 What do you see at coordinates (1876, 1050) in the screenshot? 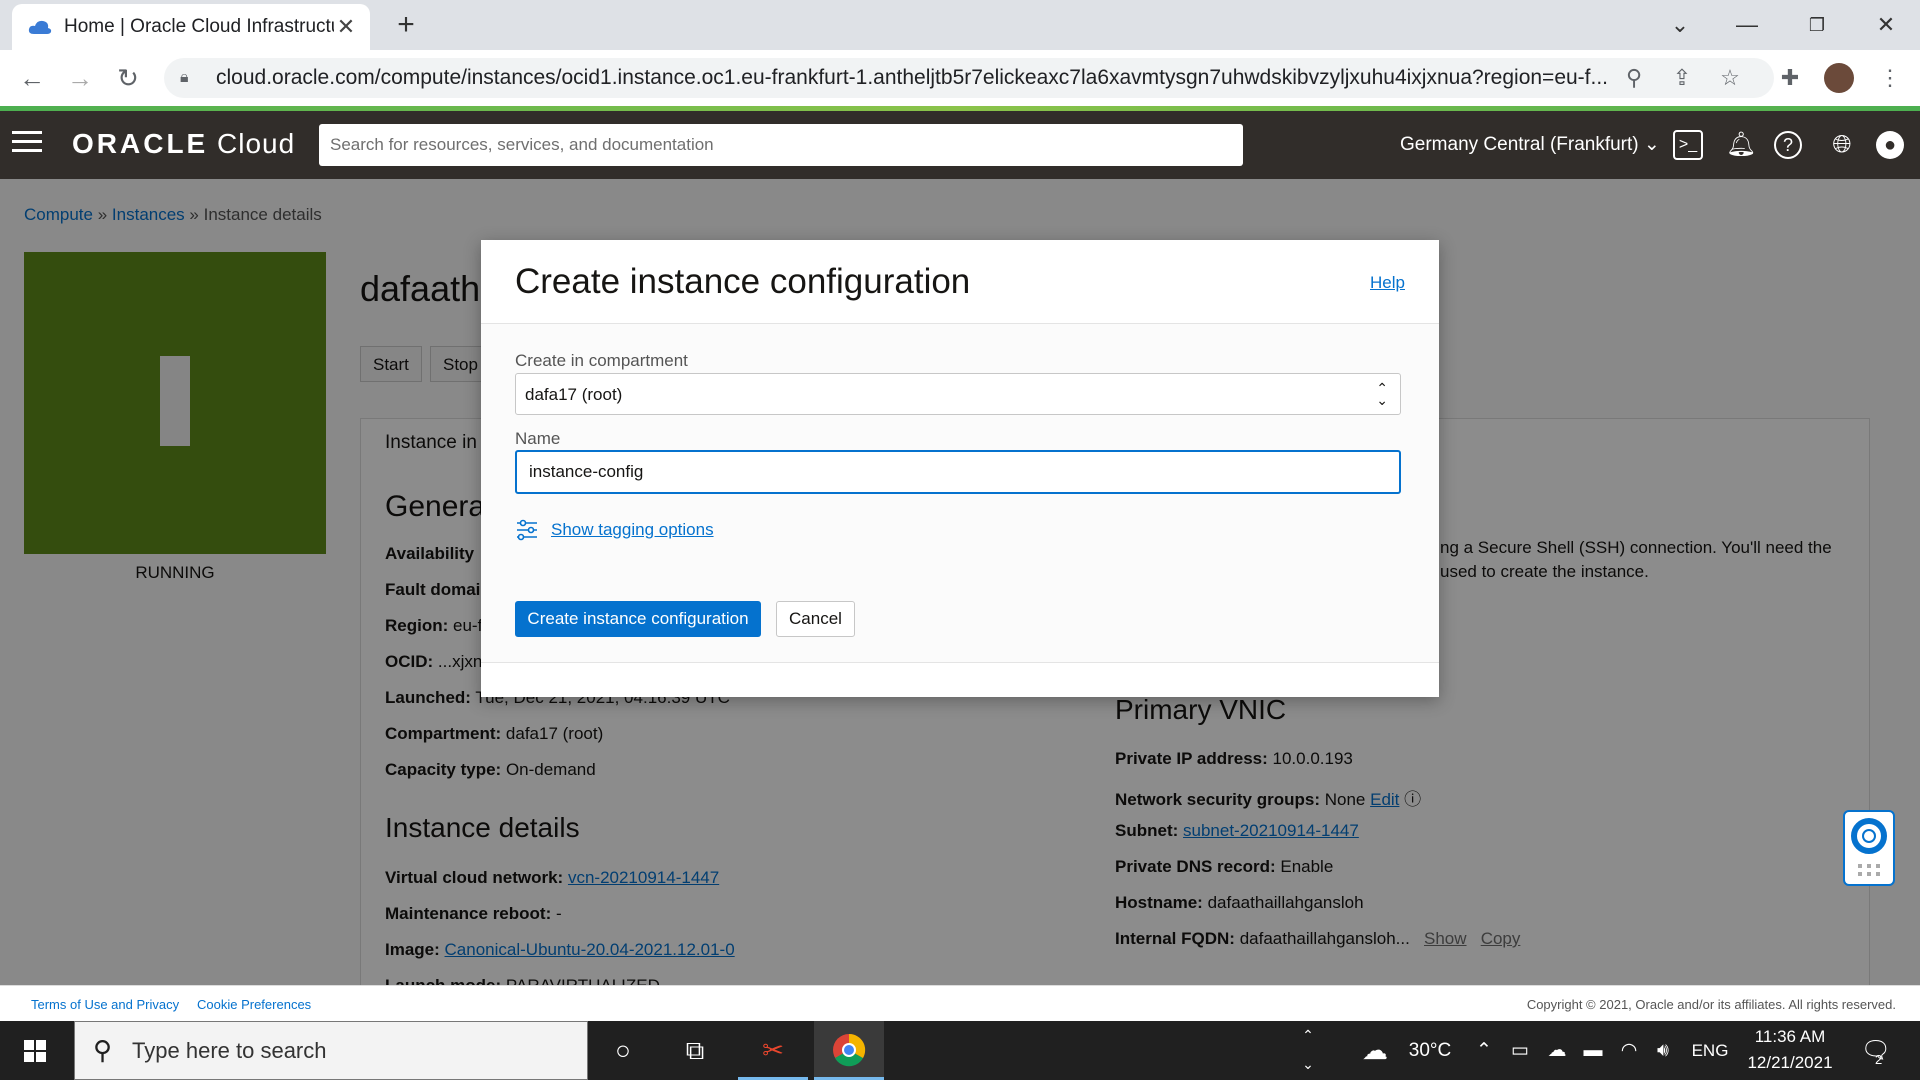
I see `notifications-icon: 🗨︎` at bounding box center [1876, 1050].